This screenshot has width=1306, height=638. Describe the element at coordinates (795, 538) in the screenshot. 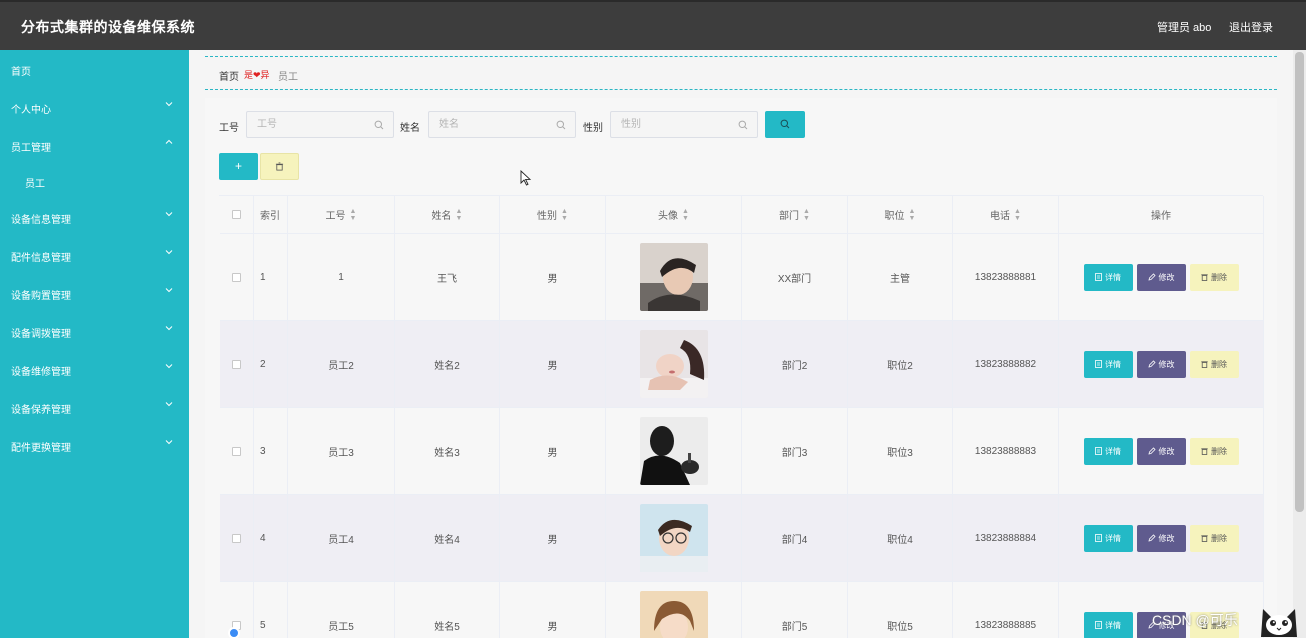

I see `cell-dept: 部门4` at that location.